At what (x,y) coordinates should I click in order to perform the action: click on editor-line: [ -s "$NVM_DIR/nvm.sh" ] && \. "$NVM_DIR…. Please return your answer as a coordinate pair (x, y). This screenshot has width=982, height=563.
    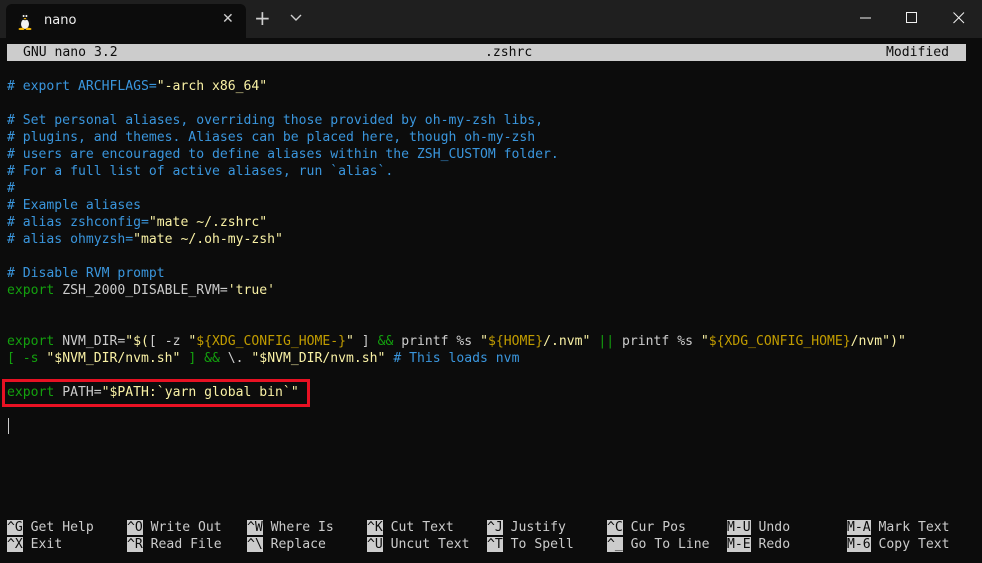
    Looking at the image, I should click on (263, 358).